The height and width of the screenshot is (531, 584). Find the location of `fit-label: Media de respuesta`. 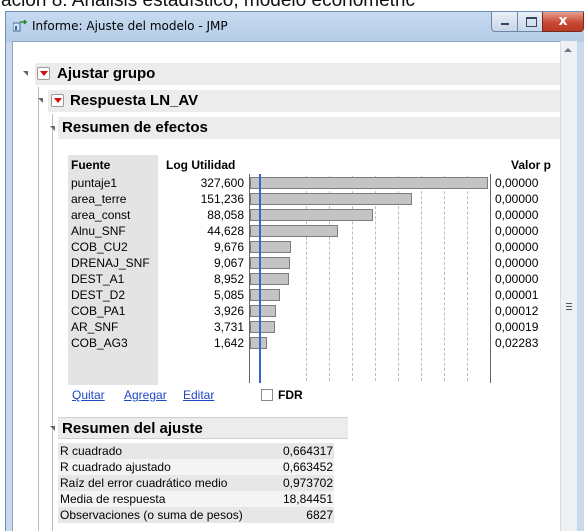

fit-label: Media de respuesta is located at coordinates (113, 499).